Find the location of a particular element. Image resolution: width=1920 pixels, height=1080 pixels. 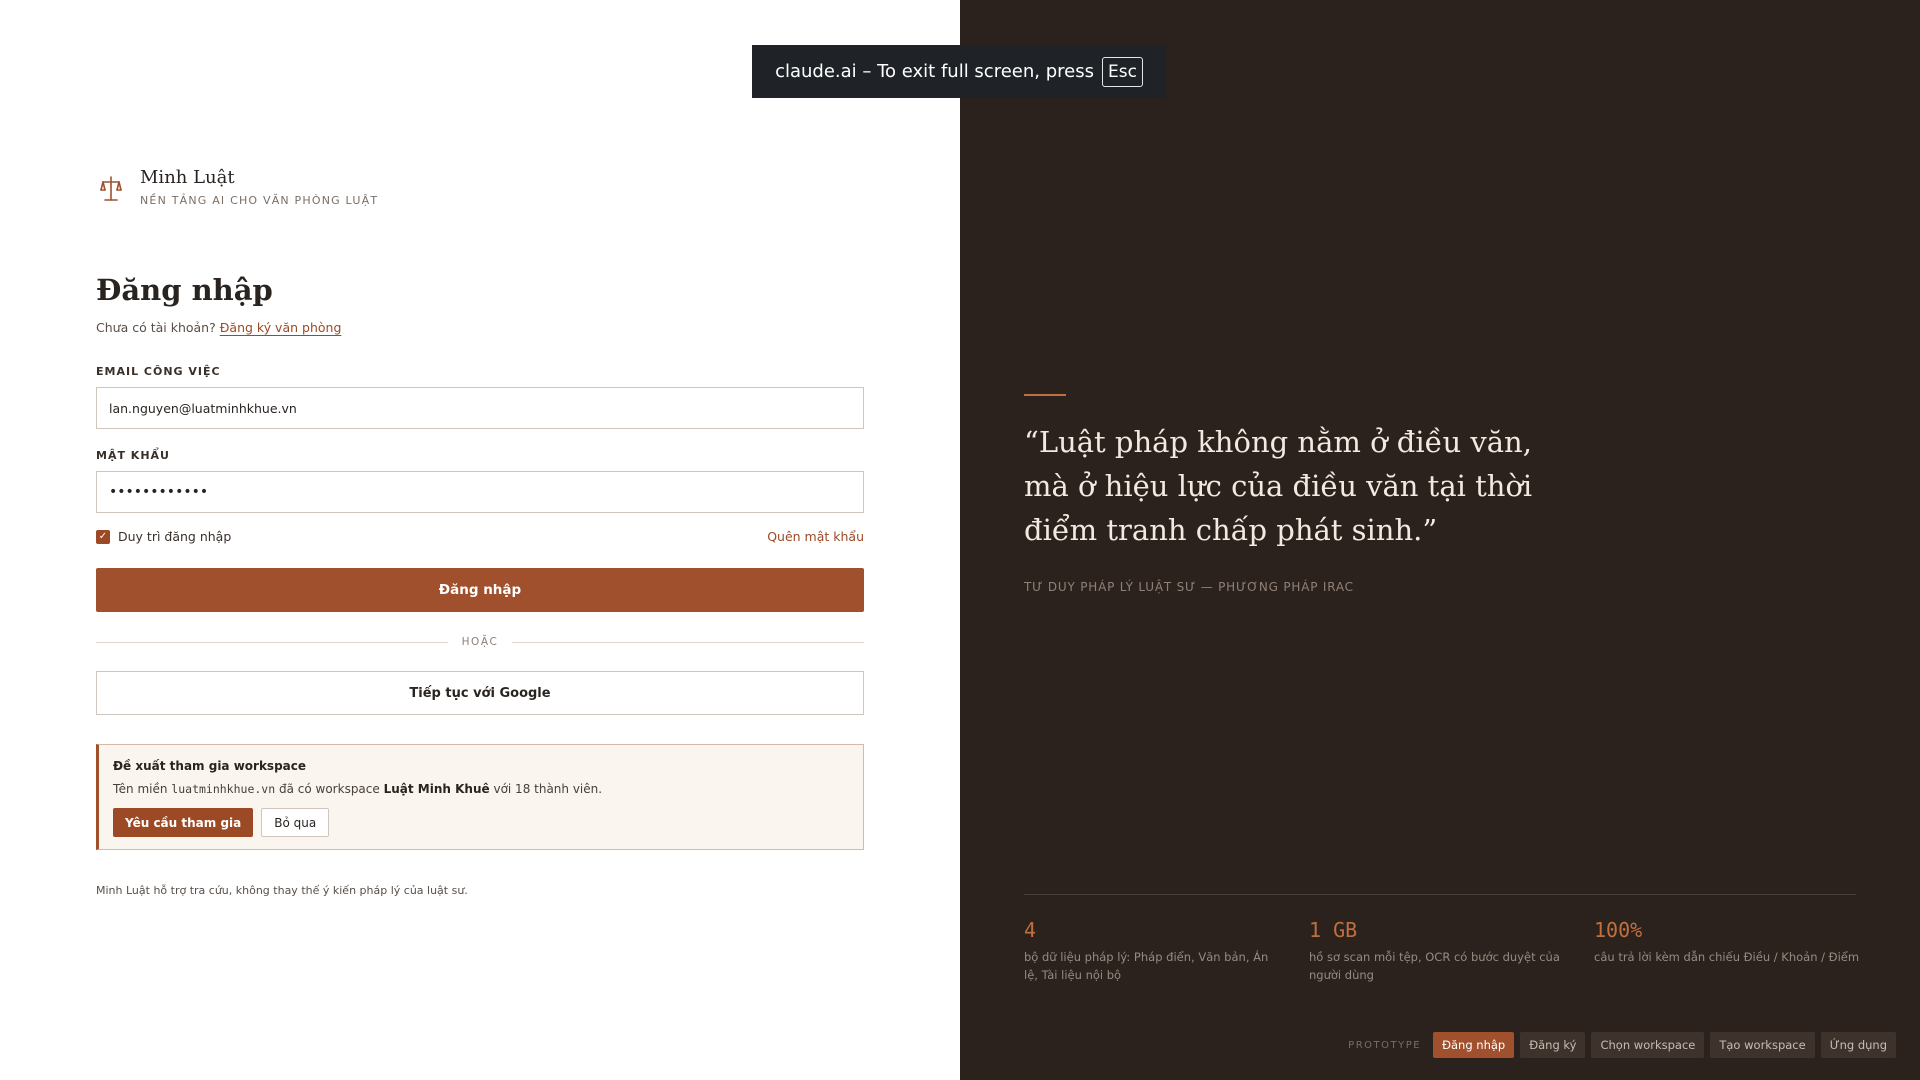

stats-divider is located at coordinates (1440, 894).